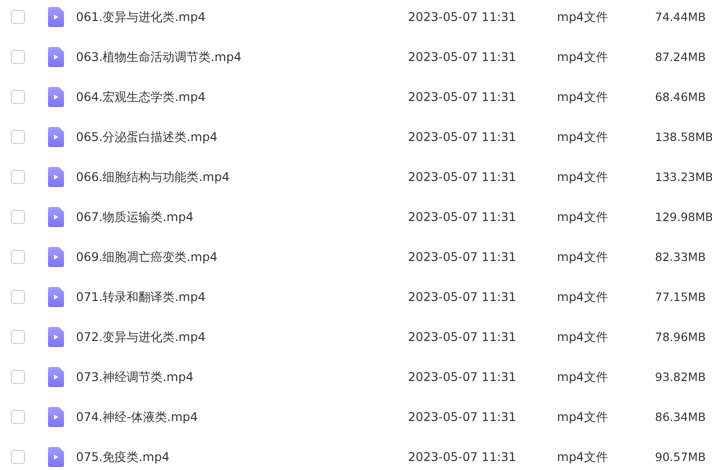  What do you see at coordinates (242, 257) in the screenshot?
I see `file-name: 069.细胞凋亡癌变类.mp4` at bounding box center [242, 257].